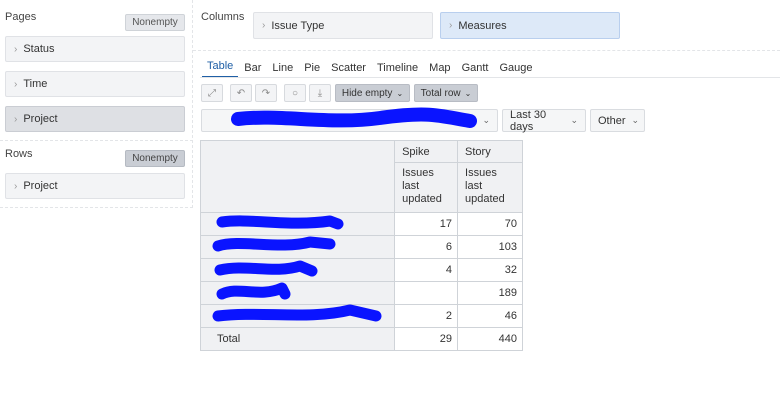 This screenshot has height=407, width=780. I want to click on rows-nonempty-button: Nonempty, so click(155, 158).